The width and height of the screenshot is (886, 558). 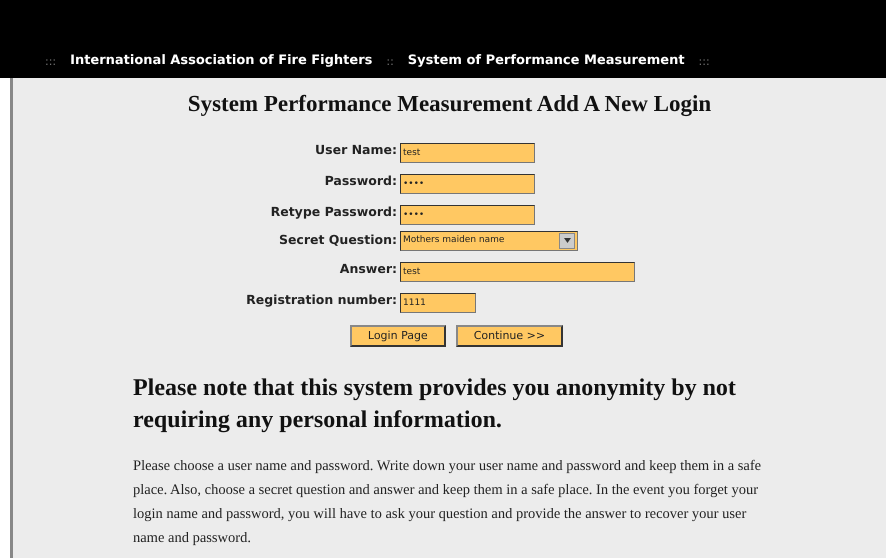 I want to click on page-title: System Performance Measurement Add A New Login, so click(x=449, y=104).